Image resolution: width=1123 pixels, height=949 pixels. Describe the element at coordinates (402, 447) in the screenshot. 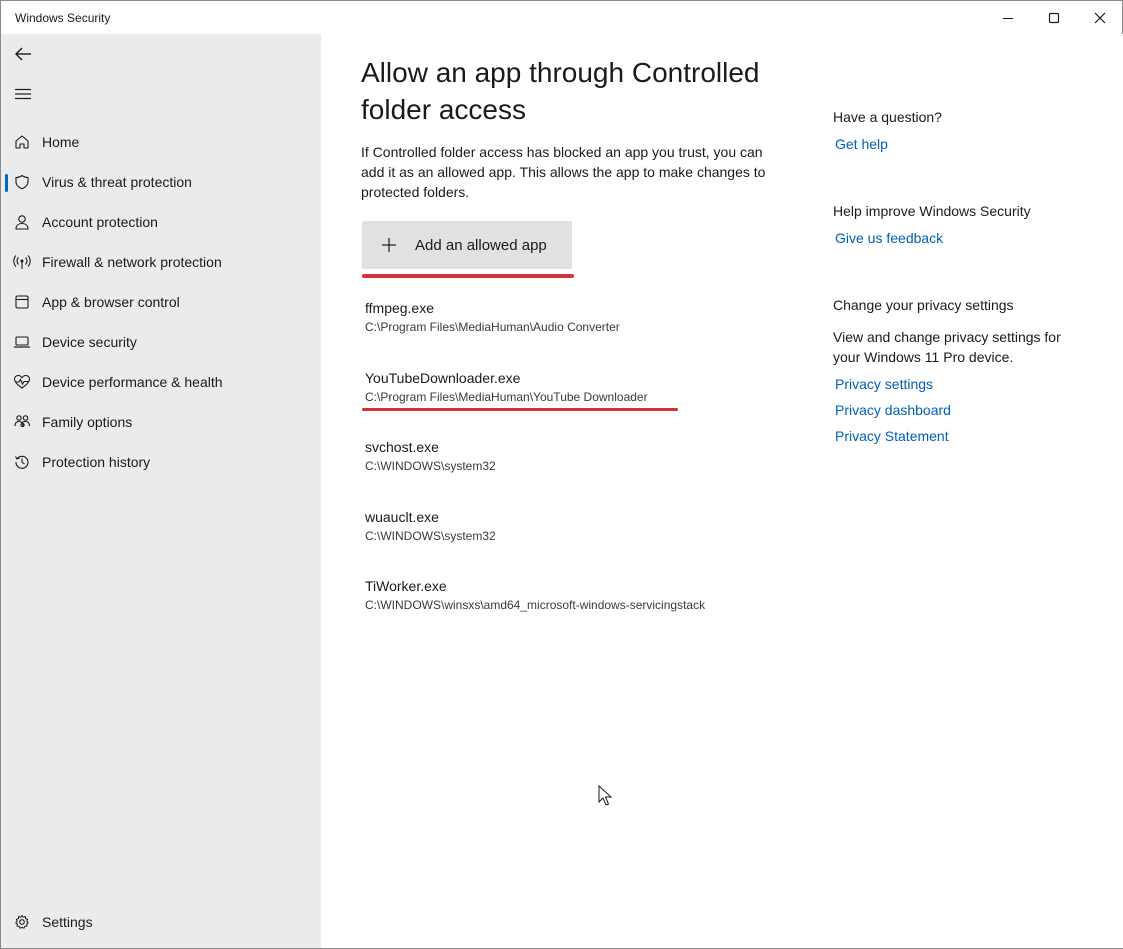

I see `app-name: svchost.exe` at that location.